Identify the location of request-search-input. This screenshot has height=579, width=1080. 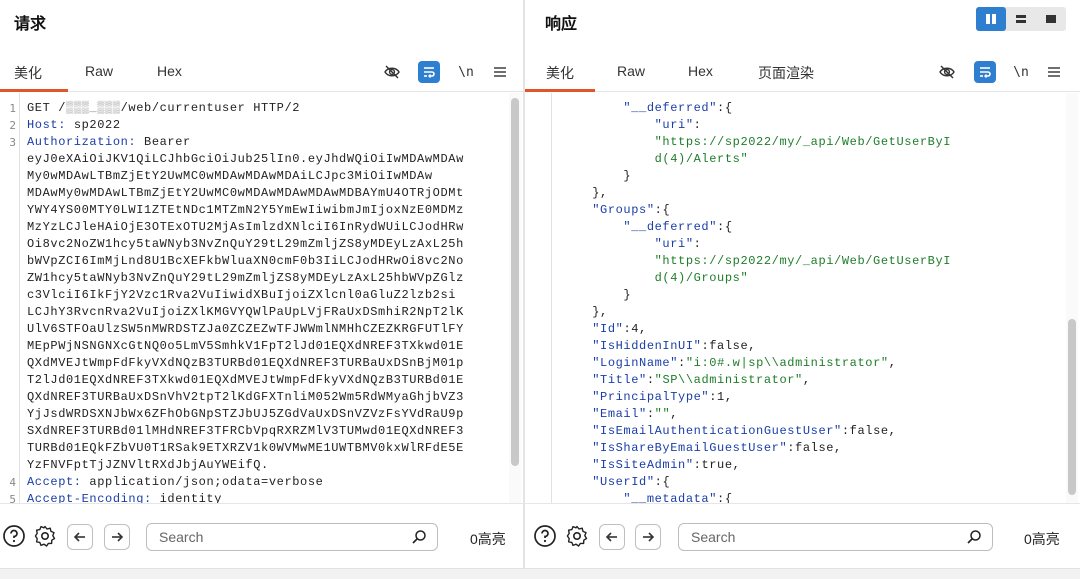
(263, 537).